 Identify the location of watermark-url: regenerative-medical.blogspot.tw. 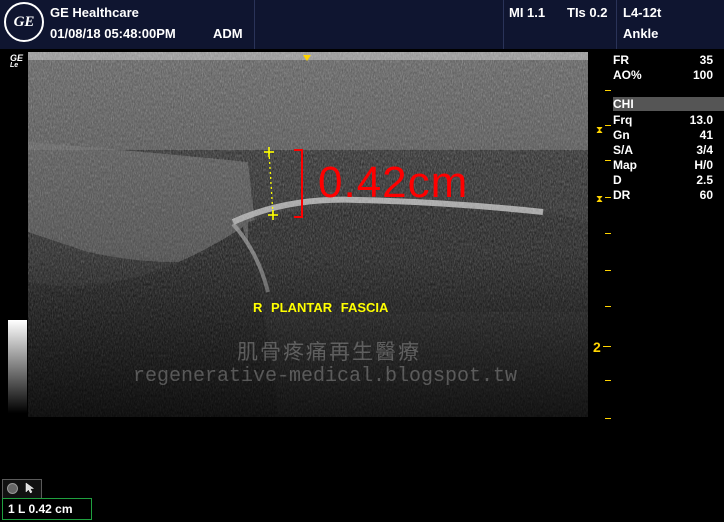
(325, 376).